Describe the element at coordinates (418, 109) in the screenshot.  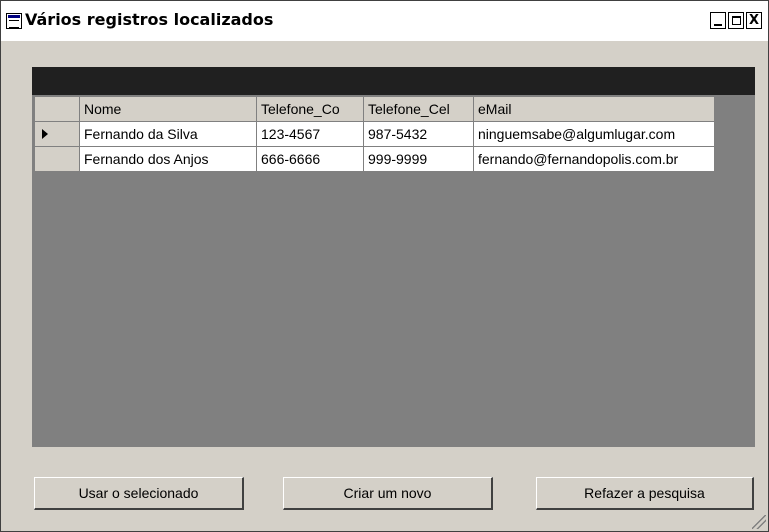
I see `column-header-telefone-cel: Telefone_Cel` at that location.